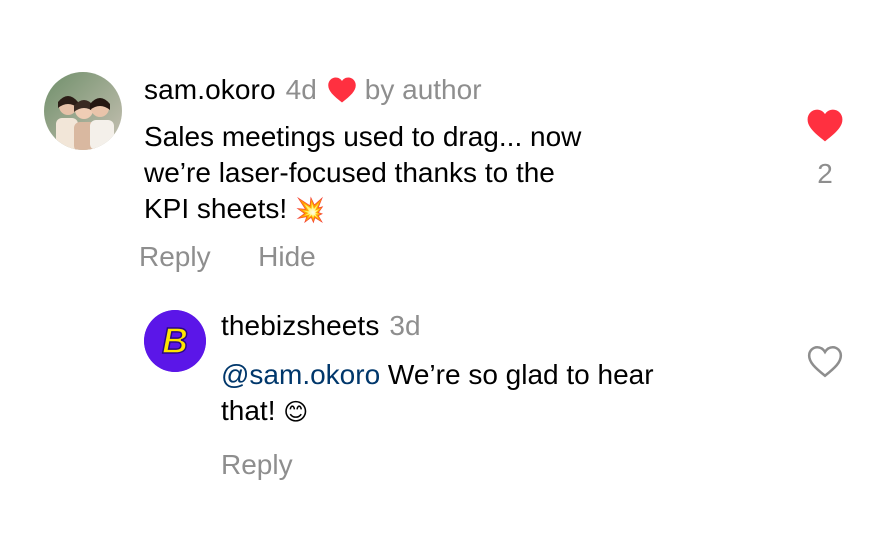 The width and height of the screenshot is (895, 552). I want to click on comment-text-line: we’re laser-focused thanks to the, so click(349, 172).